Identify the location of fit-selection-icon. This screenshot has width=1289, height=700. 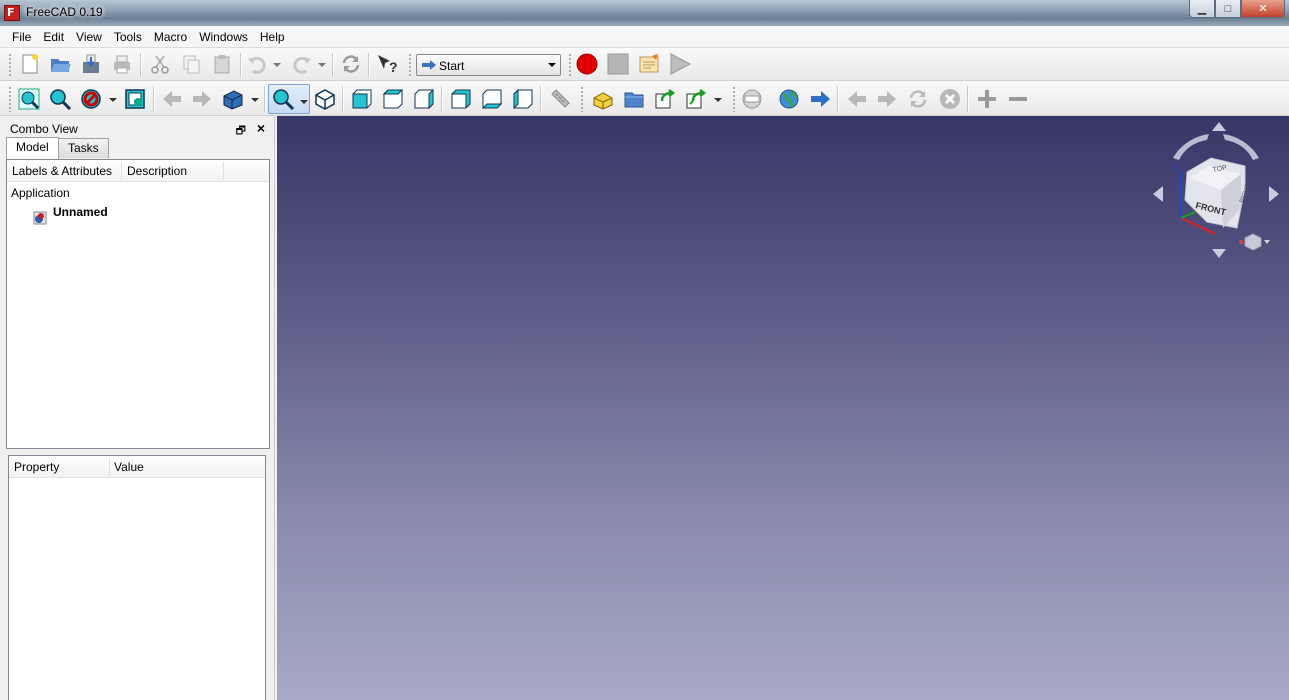
(60, 99).